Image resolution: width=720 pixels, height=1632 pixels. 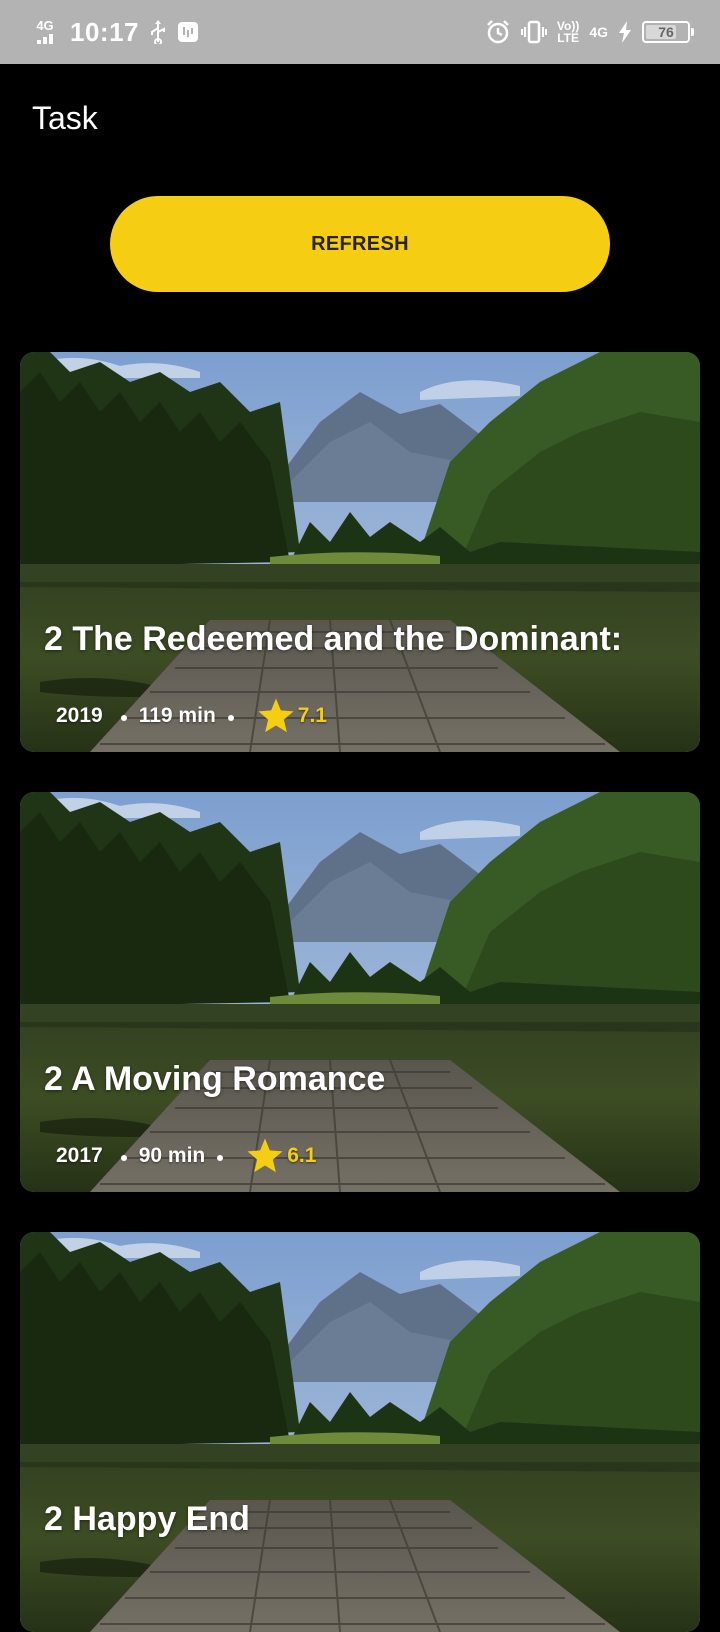 What do you see at coordinates (104, 31) in the screenshot?
I see `status-time: 10:17` at bounding box center [104, 31].